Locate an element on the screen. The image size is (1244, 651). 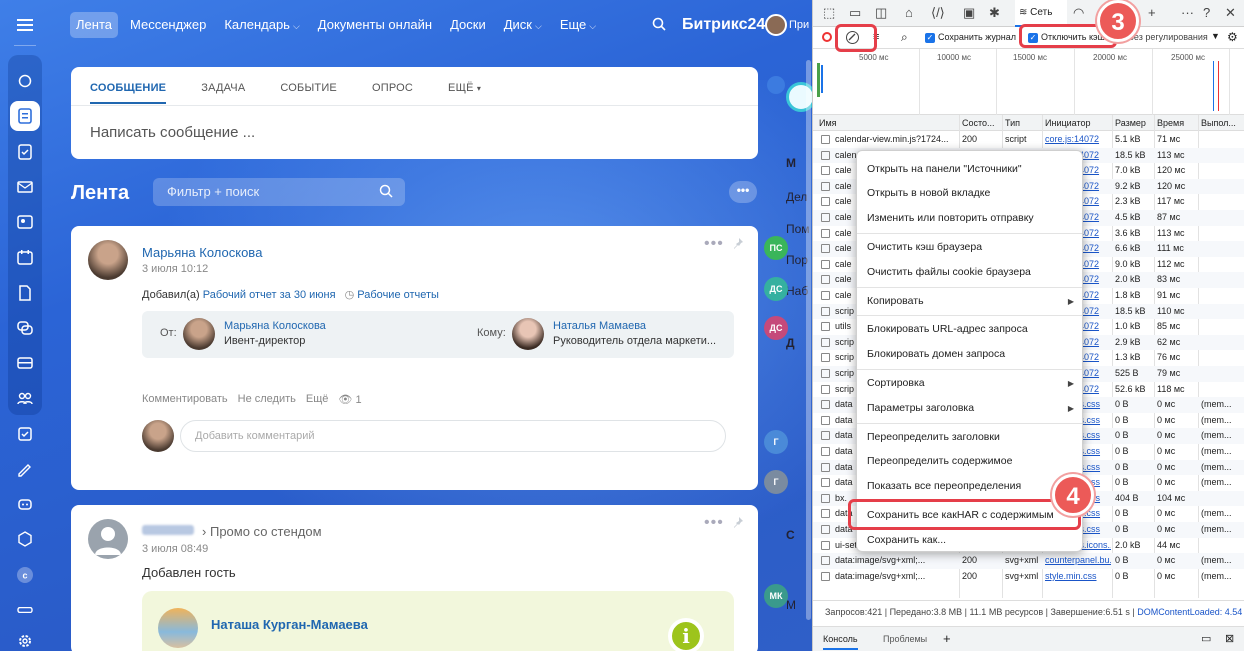
performance-icon: ◠ is located at coordinates (1078, 13).